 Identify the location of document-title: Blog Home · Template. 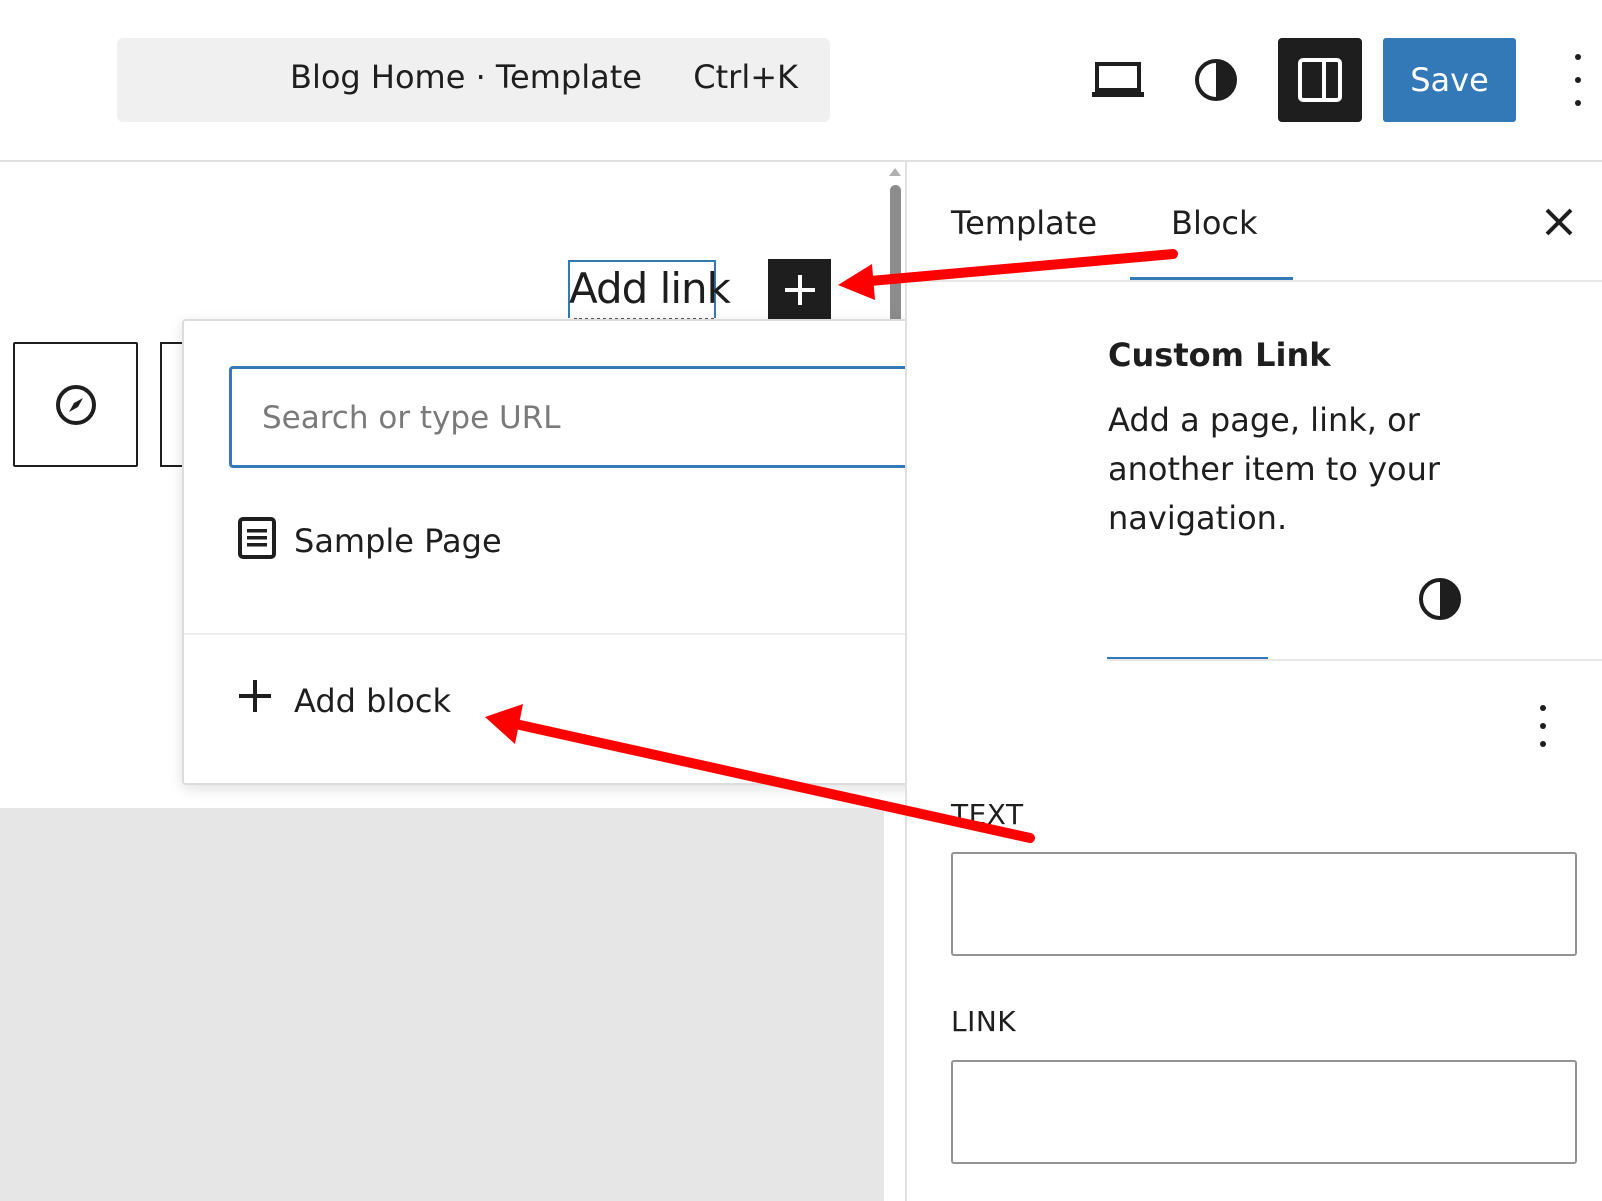
(466, 77).